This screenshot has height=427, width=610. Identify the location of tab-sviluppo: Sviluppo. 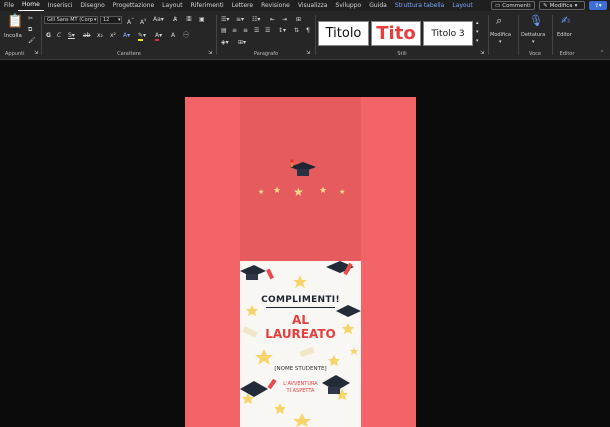
(348, 5).